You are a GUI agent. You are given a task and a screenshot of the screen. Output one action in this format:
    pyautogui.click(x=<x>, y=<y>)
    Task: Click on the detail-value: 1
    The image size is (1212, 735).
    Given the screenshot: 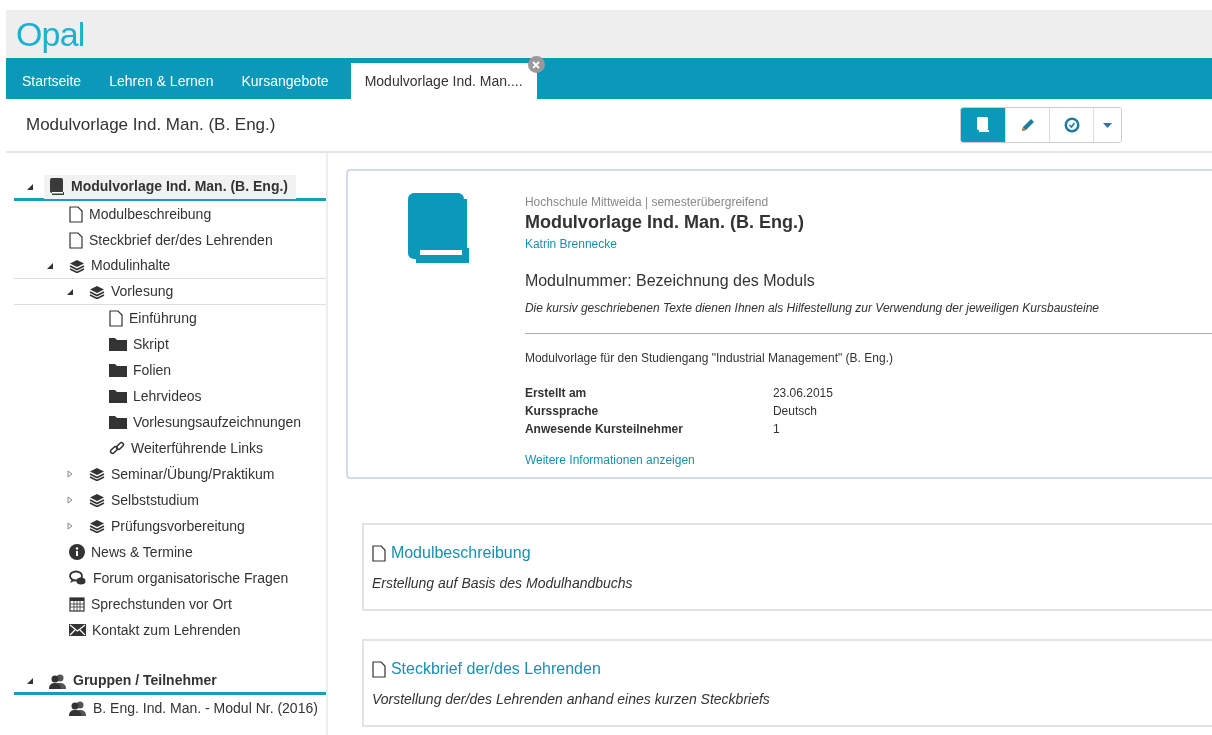 What is the action you would take?
    pyautogui.click(x=776, y=429)
    